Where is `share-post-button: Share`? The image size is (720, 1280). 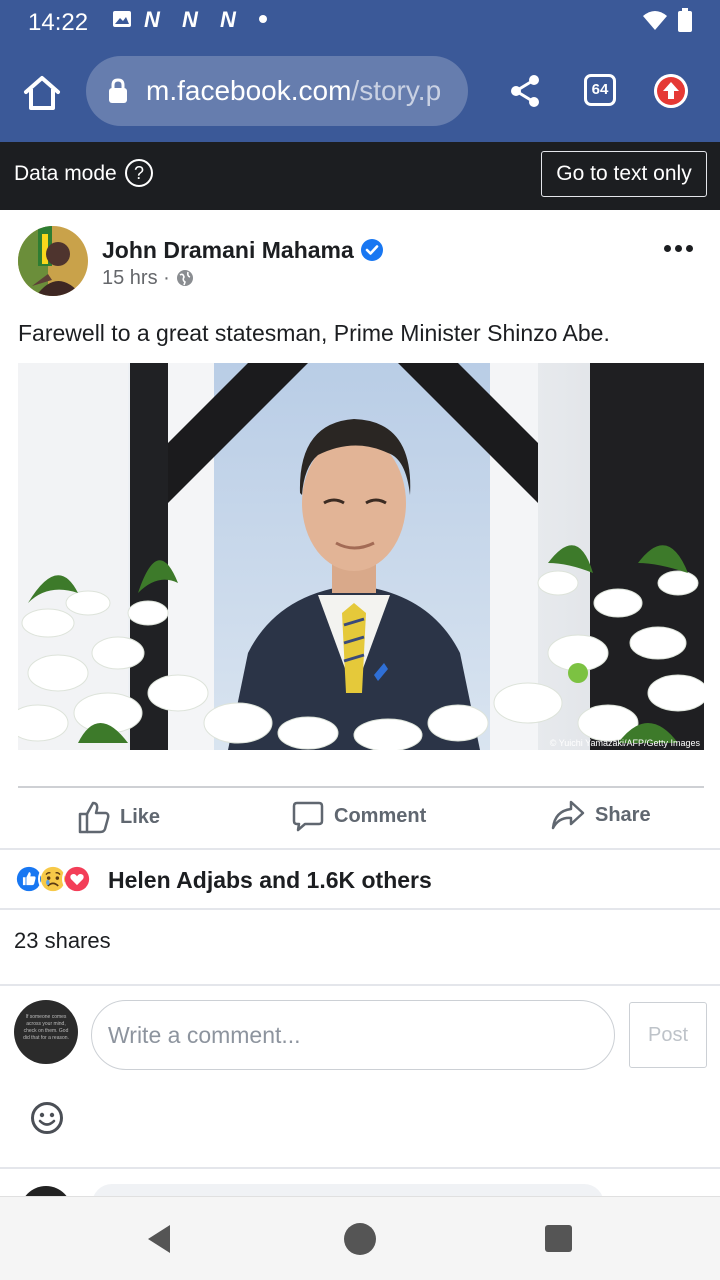 share-post-button: Share is located at coordinates (601, 815).